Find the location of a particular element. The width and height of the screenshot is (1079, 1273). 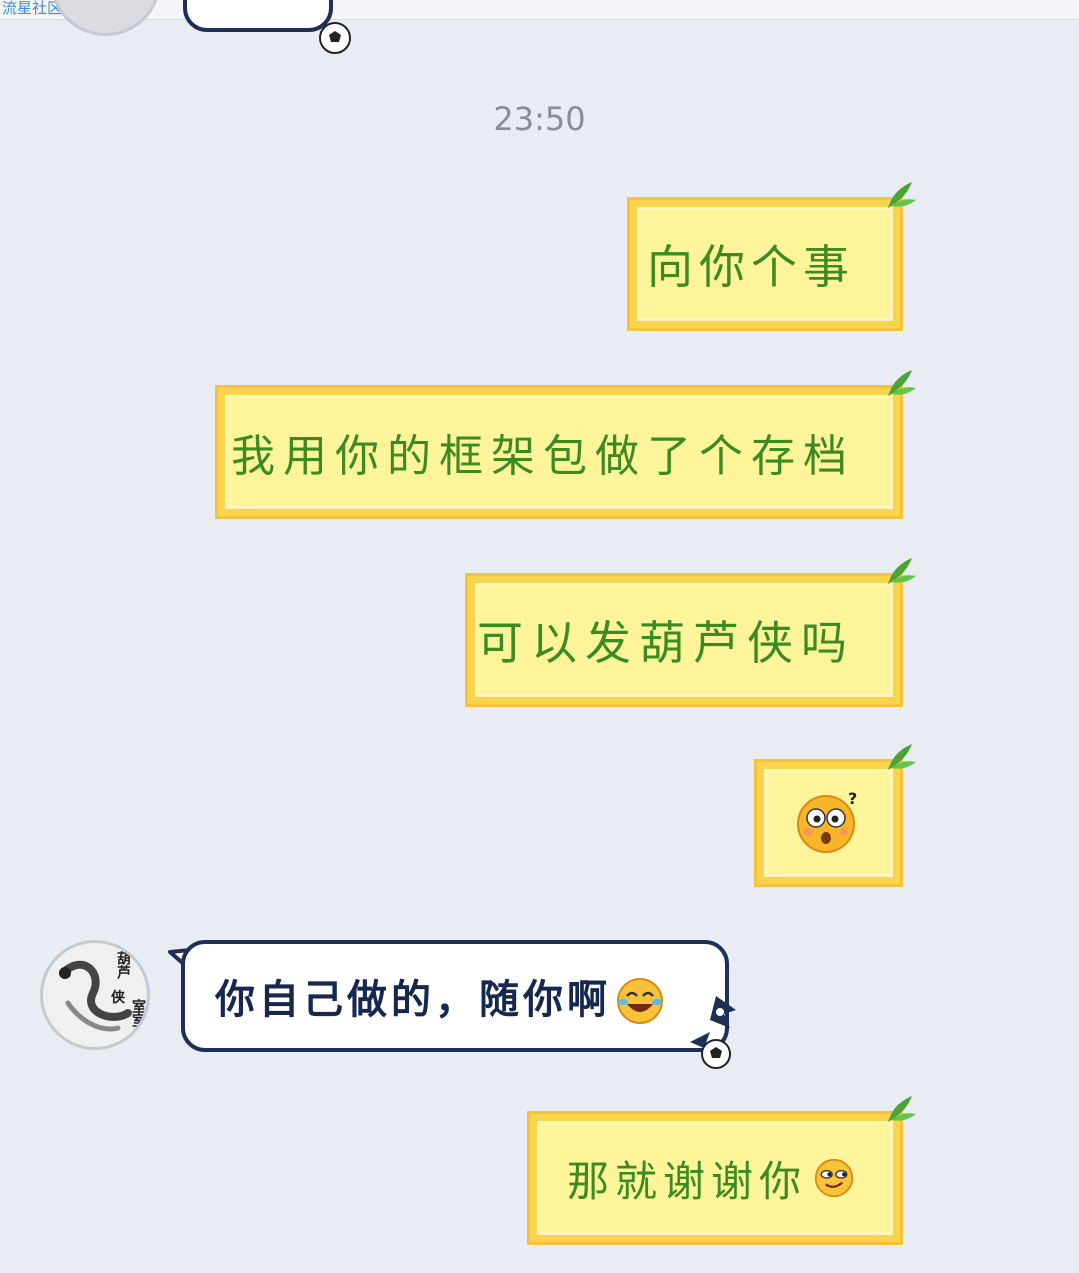

surprised-face-icon: ? is located at coordinates (826, 821).